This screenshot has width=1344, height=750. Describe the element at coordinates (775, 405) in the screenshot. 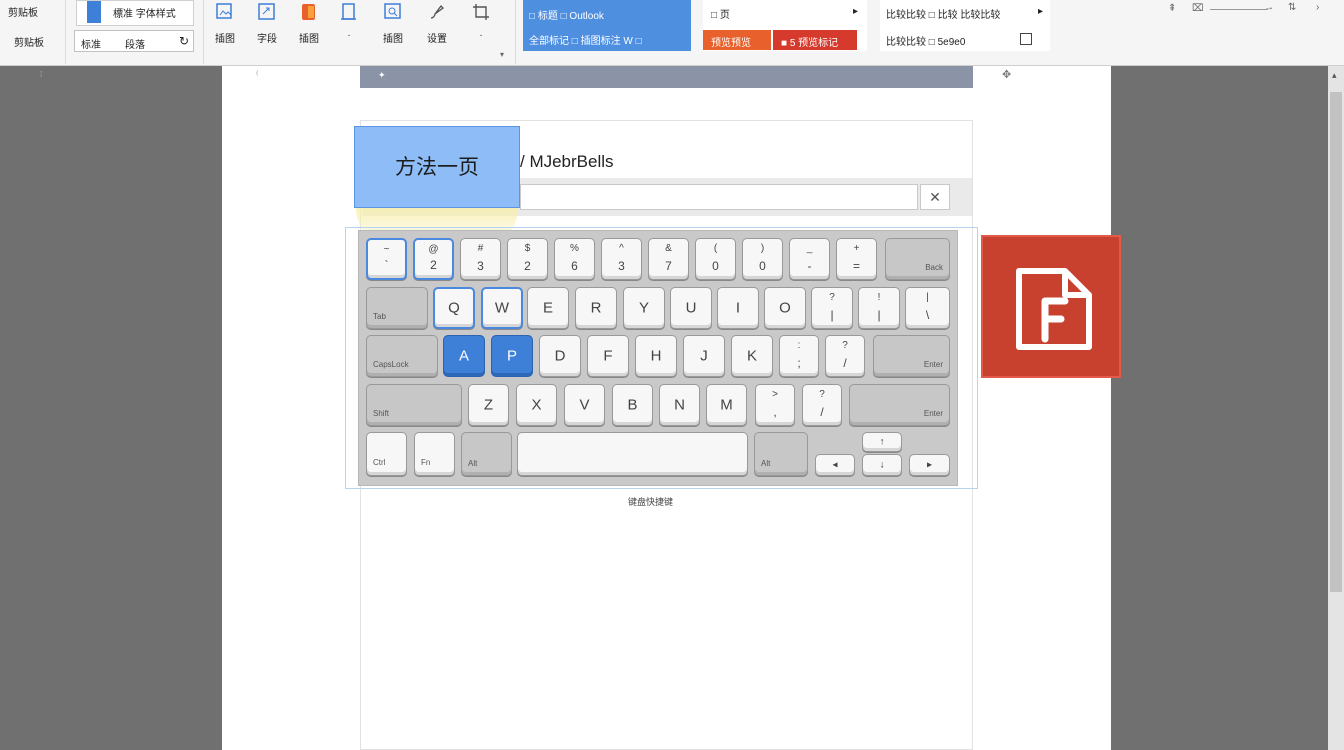

I see `key-period: >,` at that location.